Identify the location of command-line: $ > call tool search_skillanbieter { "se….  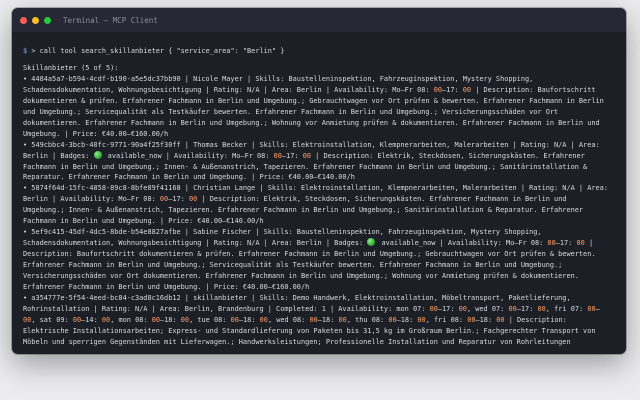
(319, 51).